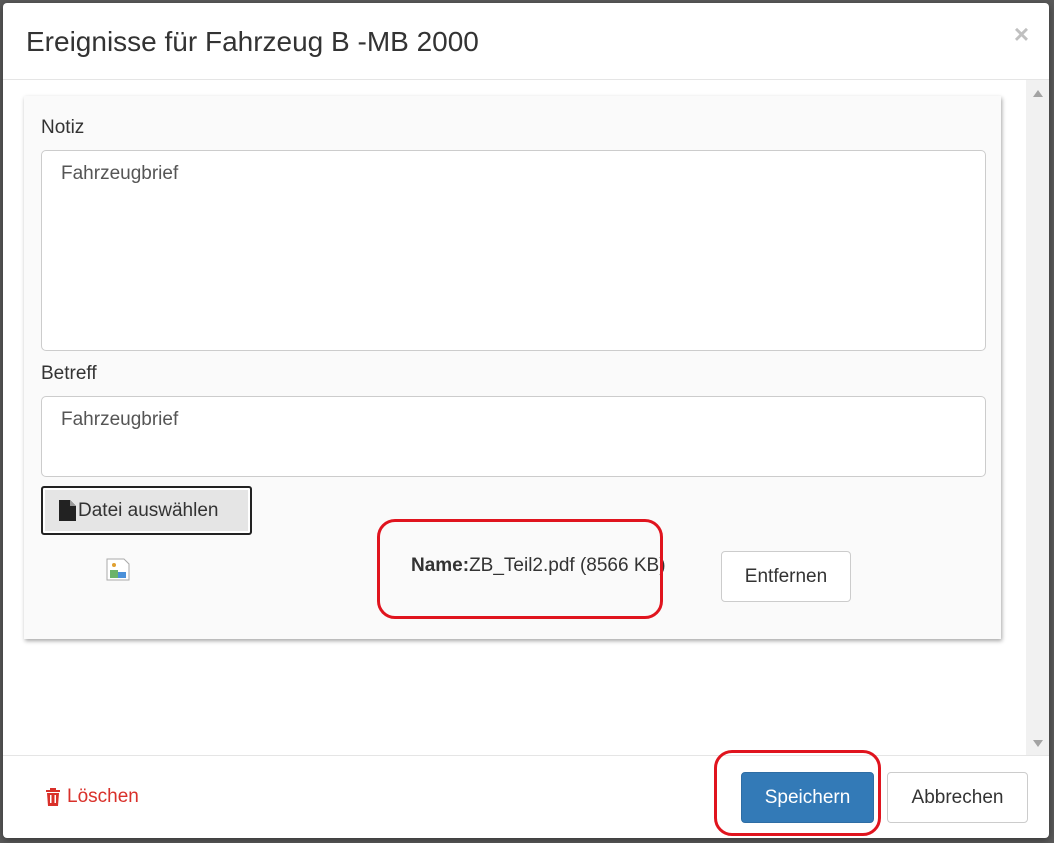 This screenshot has height=843, width=1054. I want to click on note-label: Notiz, so click(63, 127).